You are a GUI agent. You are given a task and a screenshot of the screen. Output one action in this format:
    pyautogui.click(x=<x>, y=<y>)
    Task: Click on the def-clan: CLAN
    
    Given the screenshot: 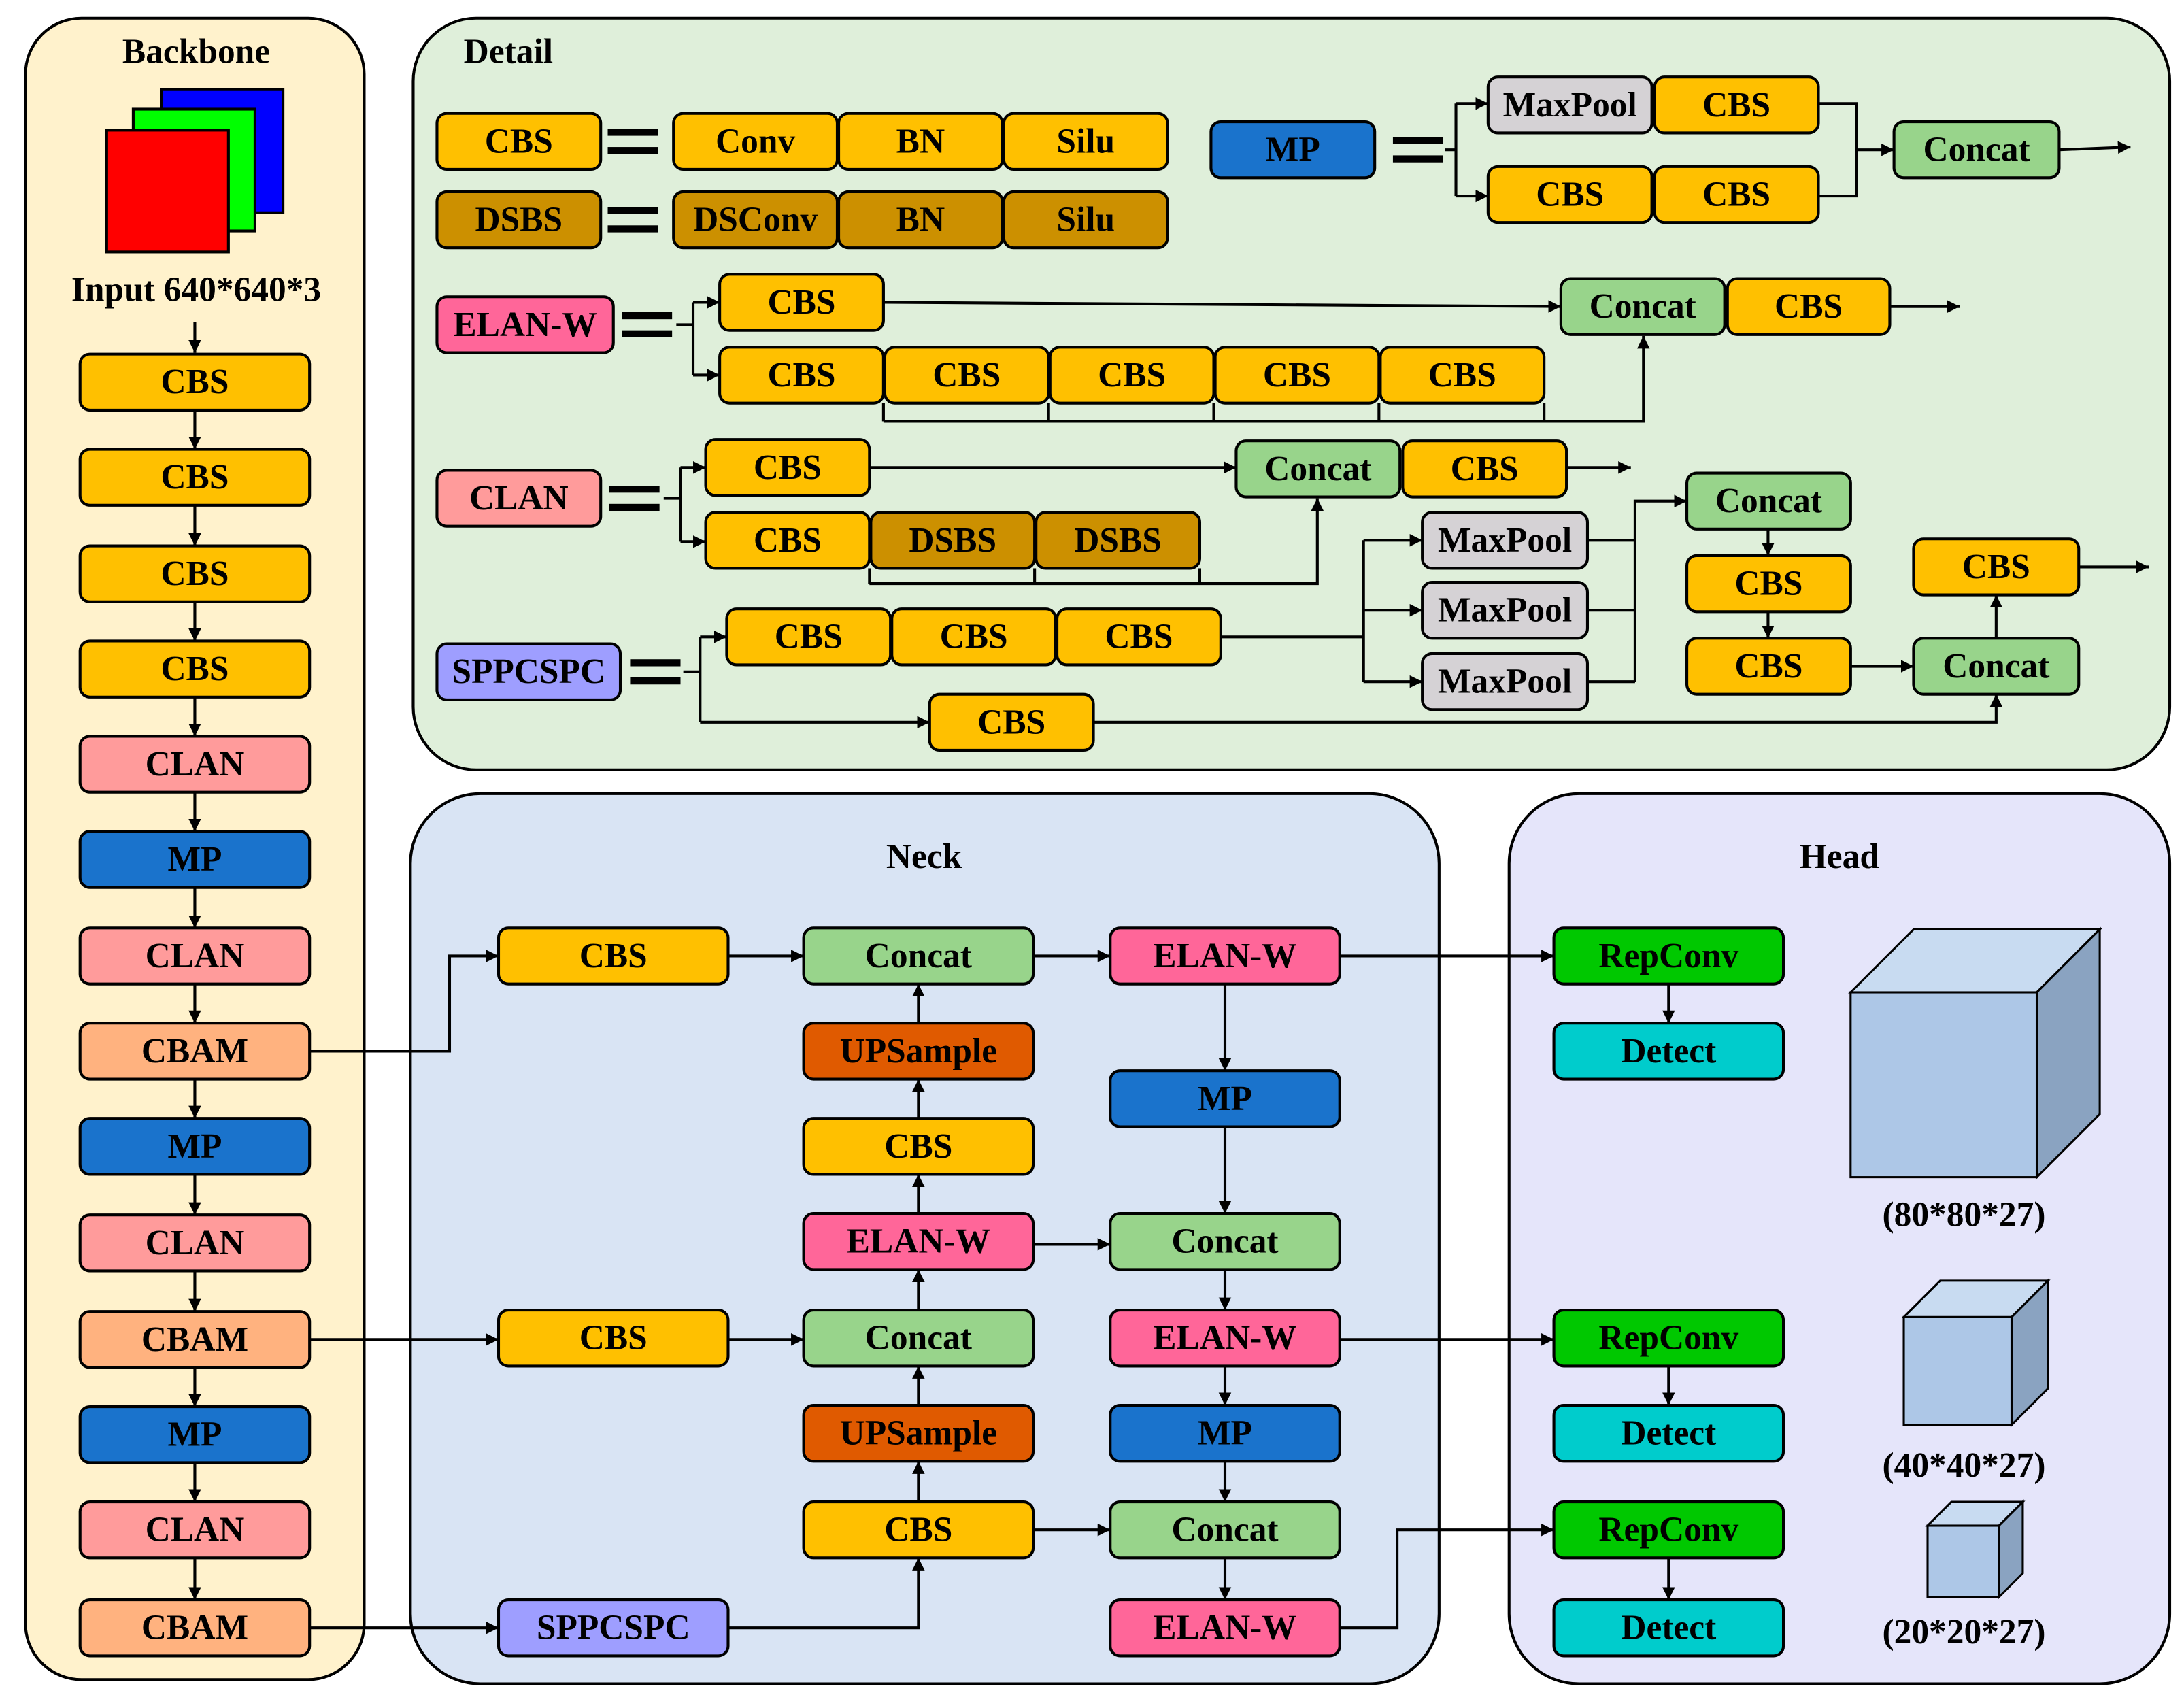 What is the action you would take?
    pyautogui.click(x=519, y=499)
    